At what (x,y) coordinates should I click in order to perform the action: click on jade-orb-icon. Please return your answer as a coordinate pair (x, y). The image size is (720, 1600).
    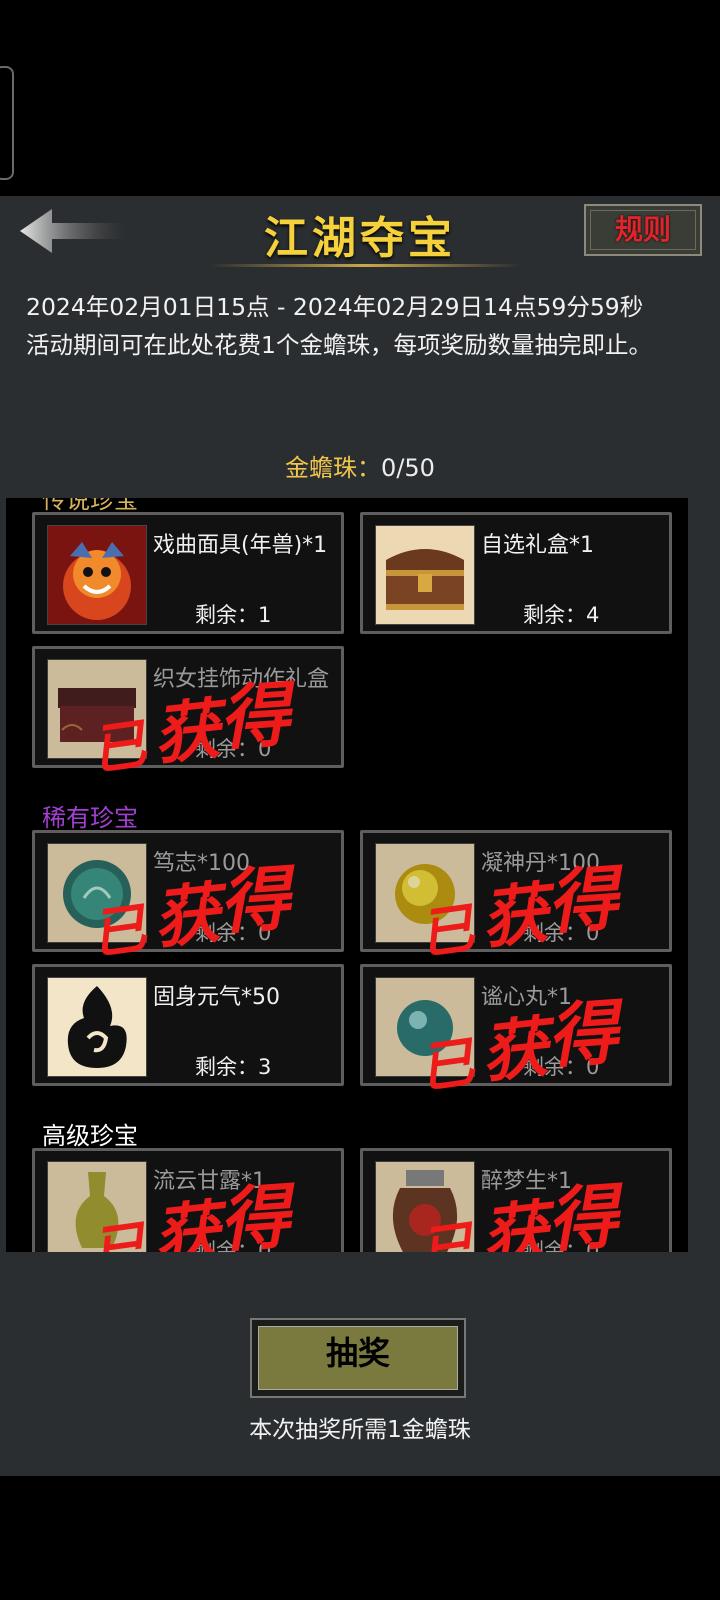
    Looking at the image, I should click on (97, 893).